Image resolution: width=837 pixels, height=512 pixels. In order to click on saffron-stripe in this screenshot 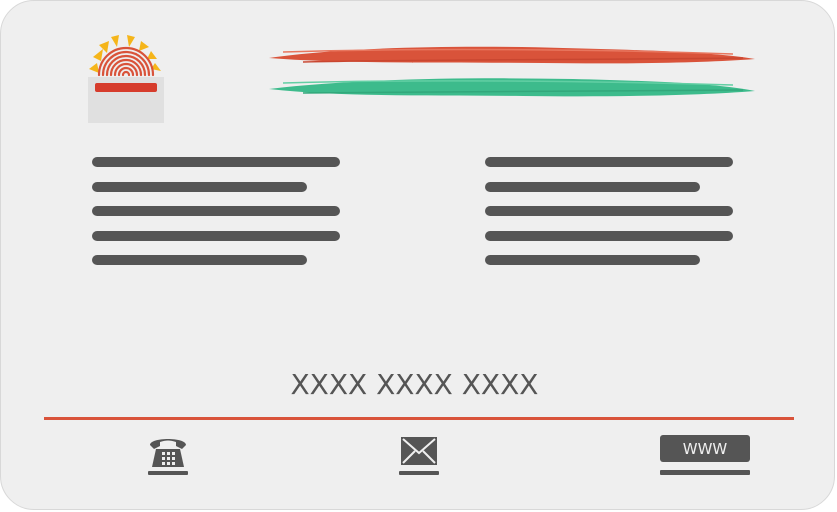, I will do `click(512, 55)`.